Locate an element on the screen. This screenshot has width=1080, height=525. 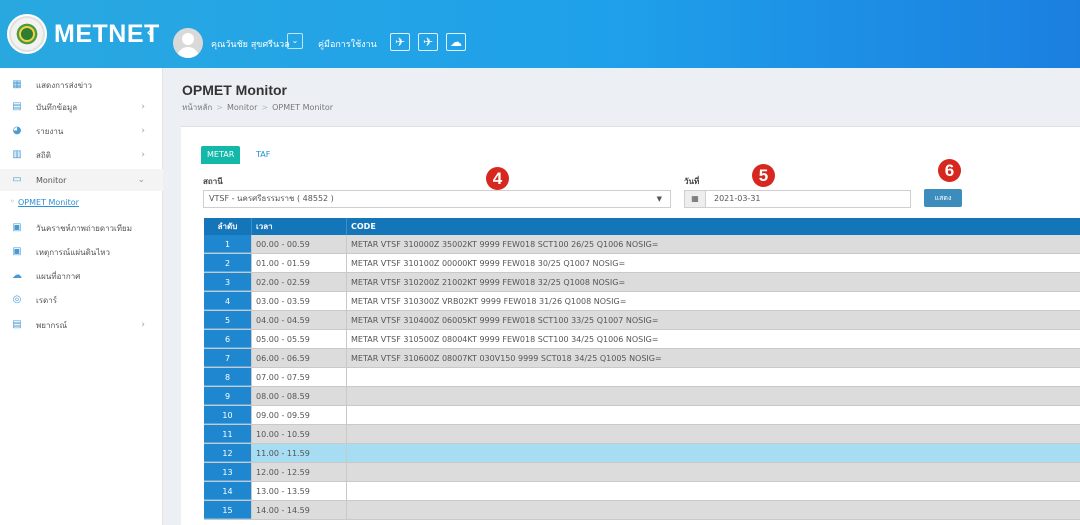
annotation-marker: 4 is located at coordinates (497, 178).